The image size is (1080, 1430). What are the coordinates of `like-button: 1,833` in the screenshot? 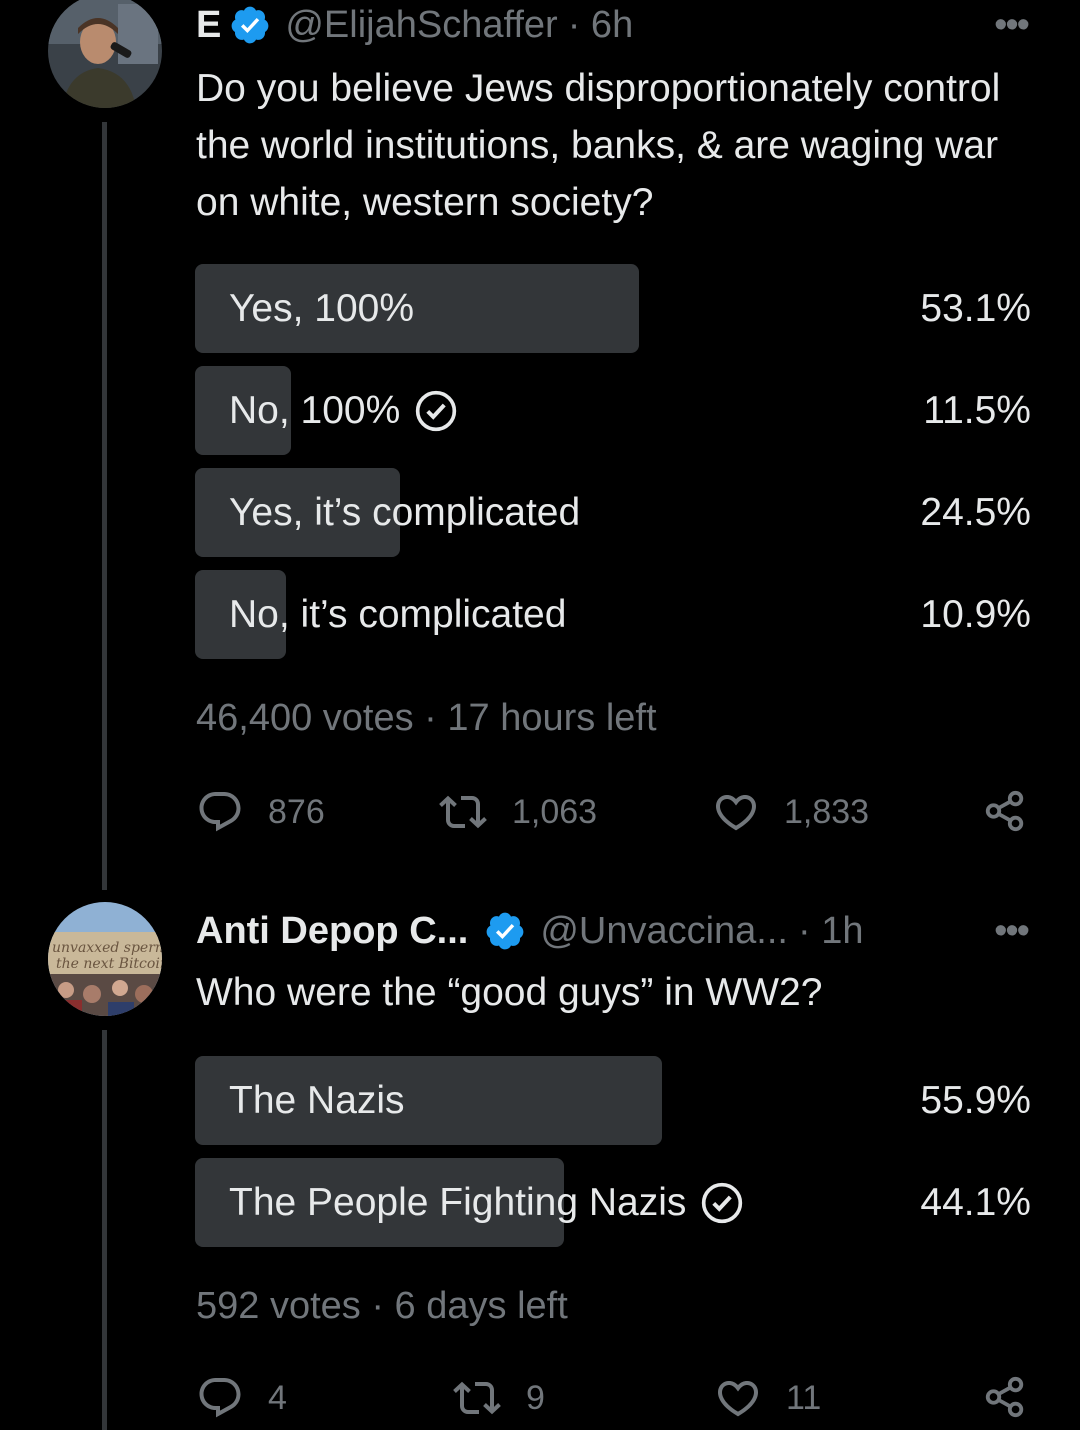 It's located at (790, 812).